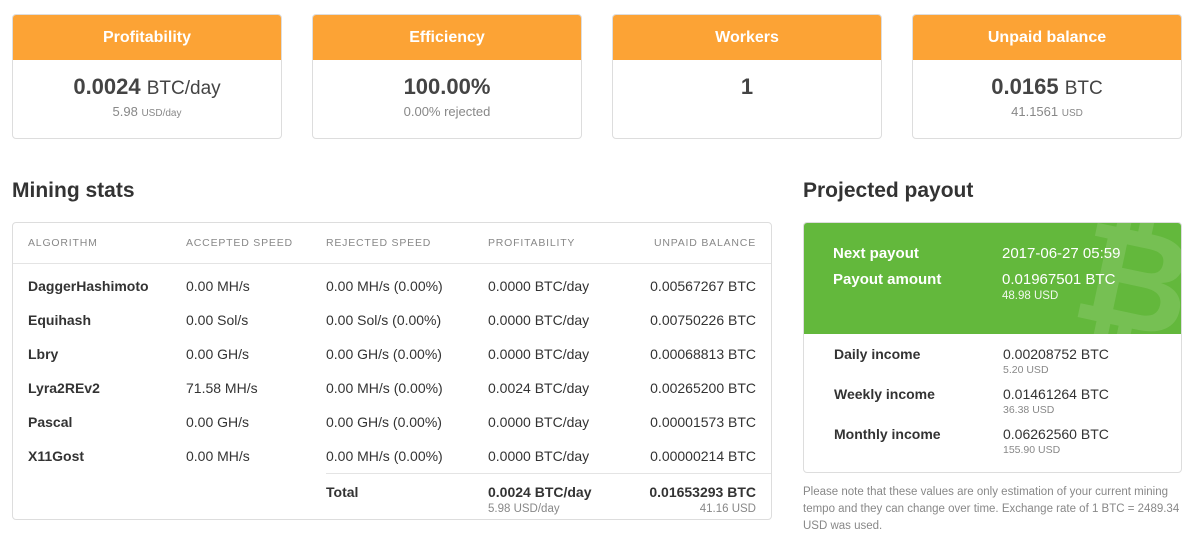 This screenshot has height=537, width=1197. What do you see at coordinates (50, 422) in the screenshot?
I see `algorithm-cell: Pascal` at bounding box center [50, 422].